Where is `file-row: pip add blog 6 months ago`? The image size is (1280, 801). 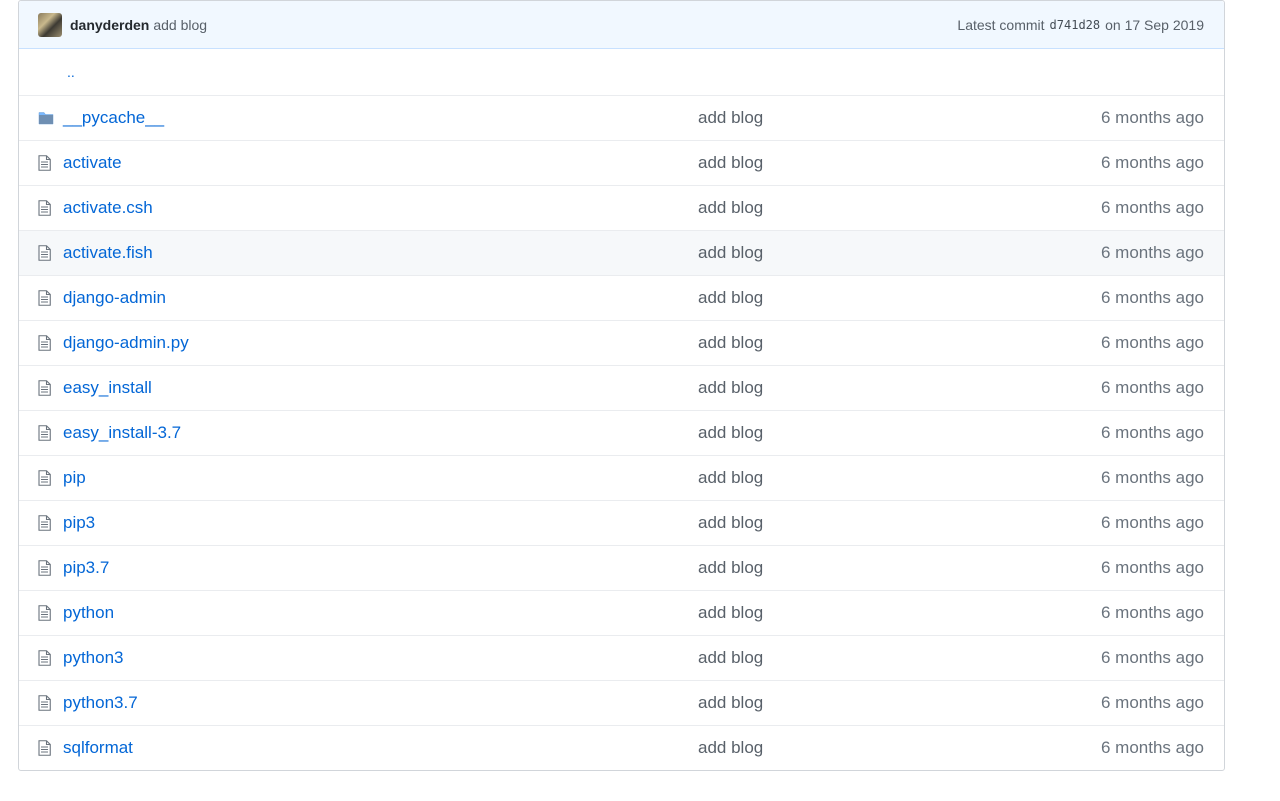
file-row: pip add blog 6 months ago is located at coordinates (621, 477).